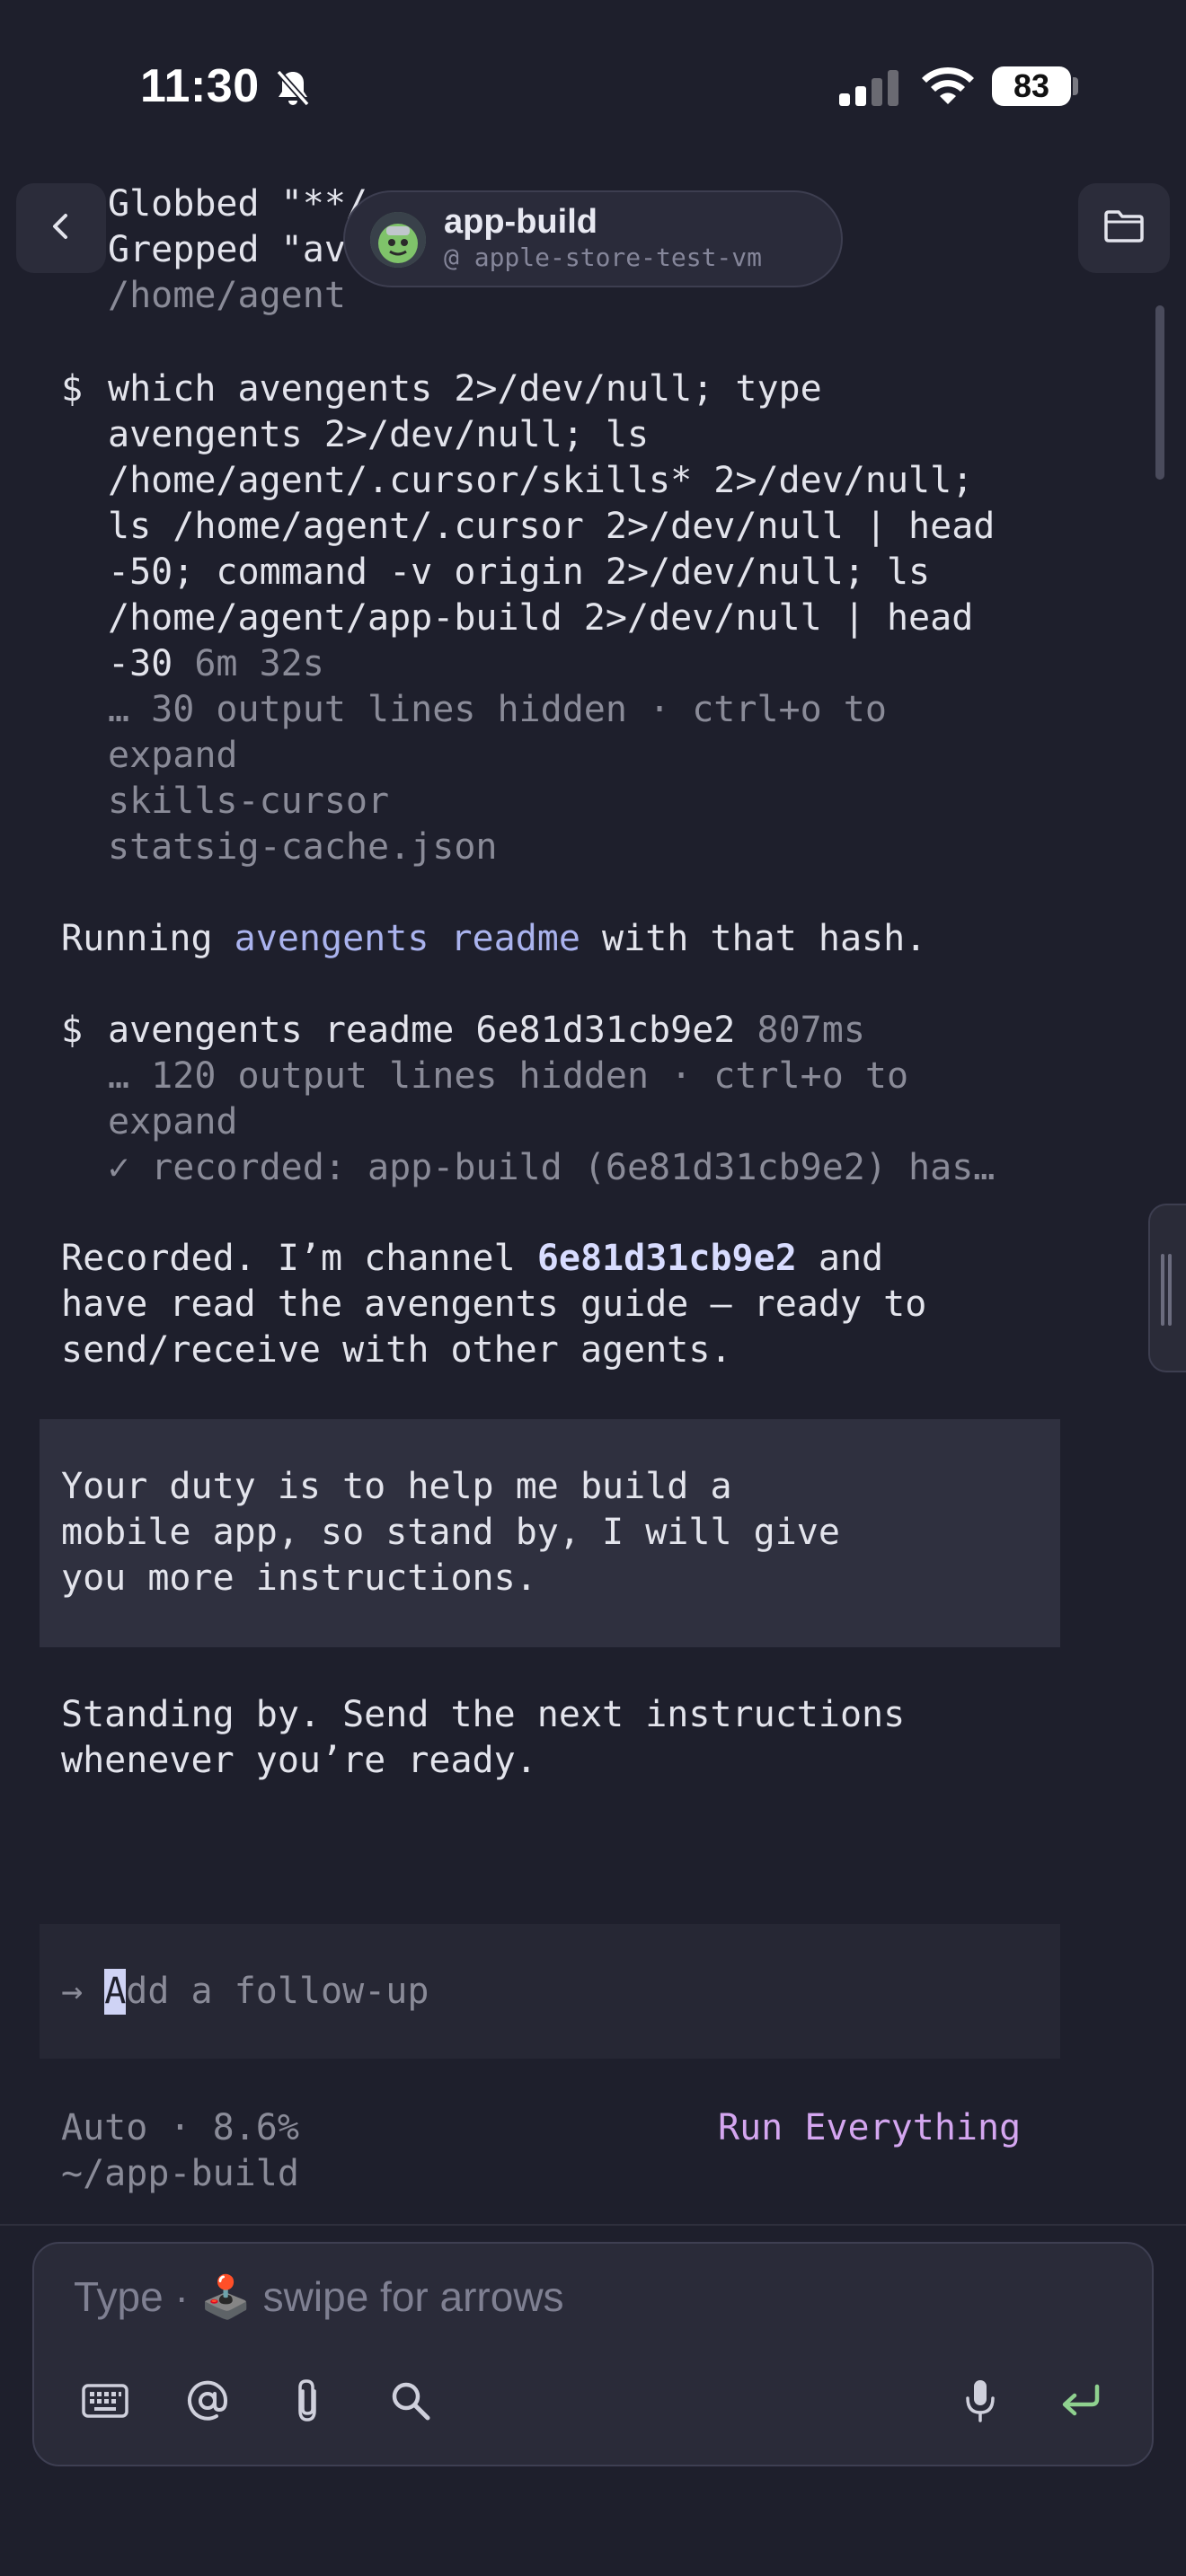 The width and height of the screenshot is (1186, 2576). I want to click on agent-avatar, so click(398, 240).